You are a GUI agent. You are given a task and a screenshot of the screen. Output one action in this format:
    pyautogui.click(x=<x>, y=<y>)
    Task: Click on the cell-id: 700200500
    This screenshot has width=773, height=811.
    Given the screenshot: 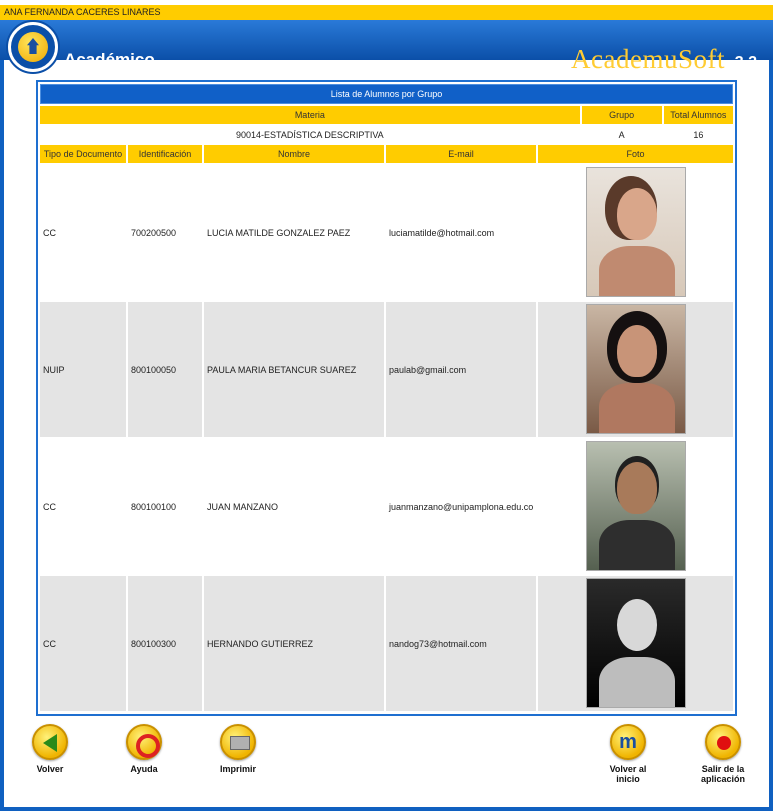 What is the action you would take?
    pyautogui.click(x=165, y=232)
    